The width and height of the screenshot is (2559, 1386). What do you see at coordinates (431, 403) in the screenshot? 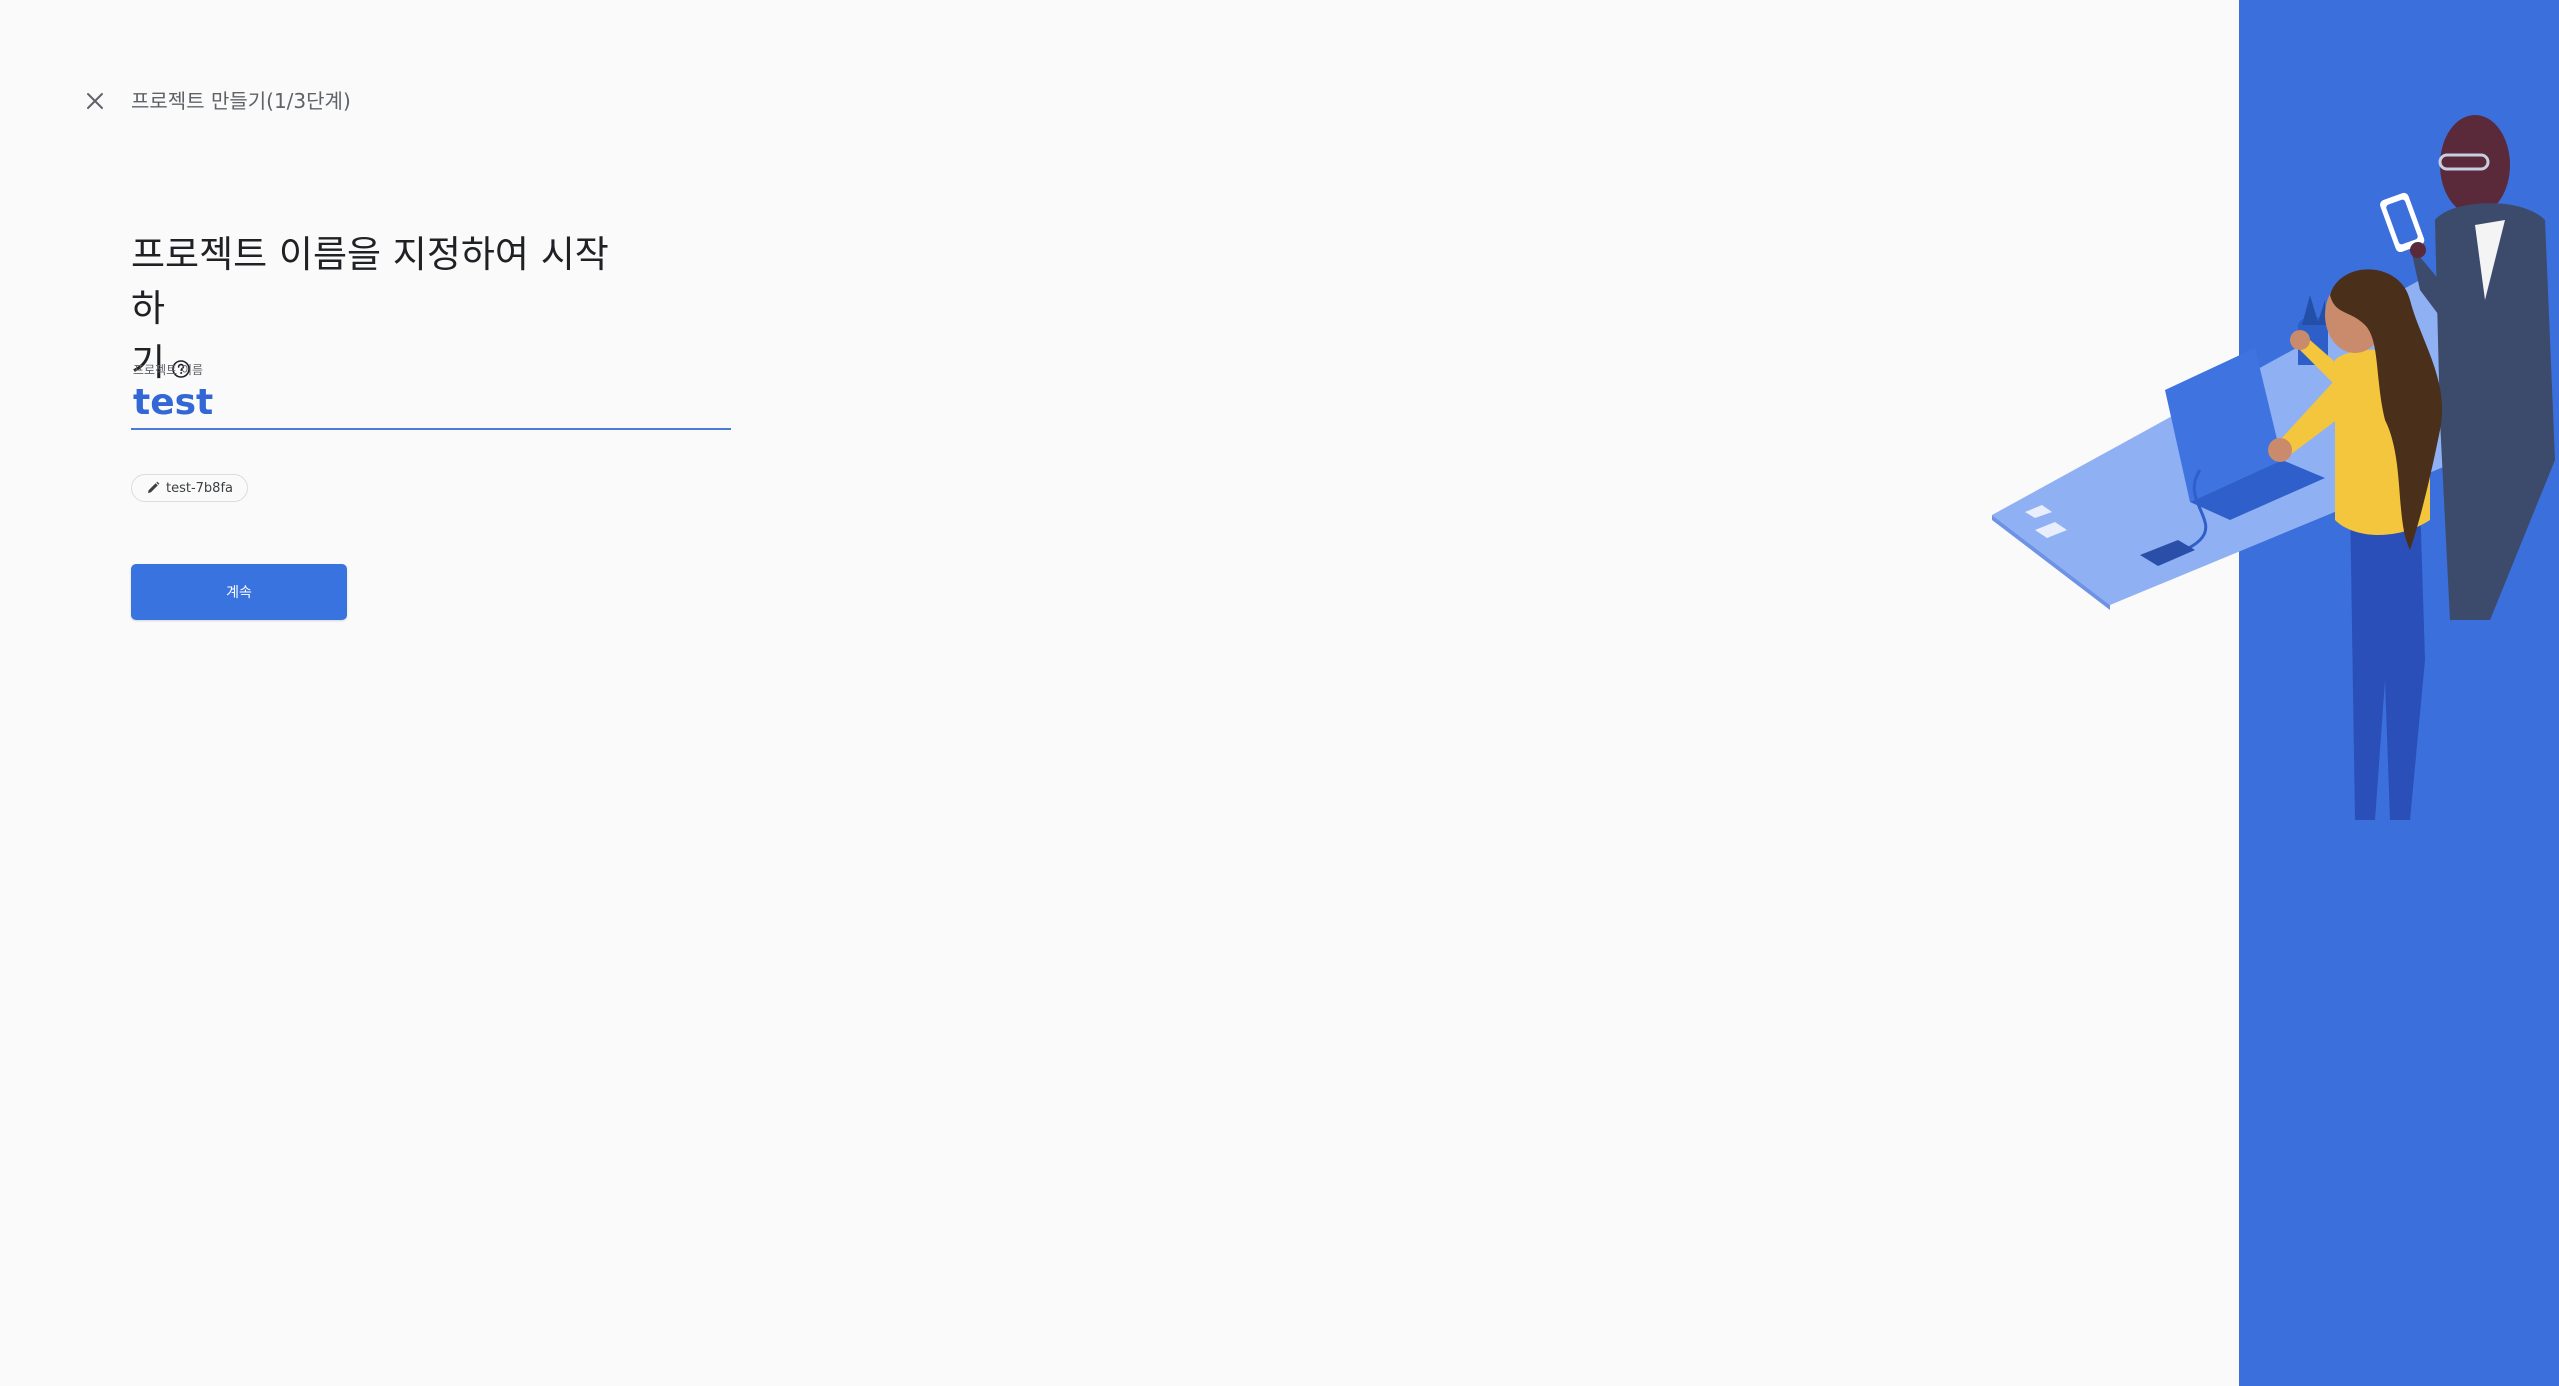
I see `project-name-input` at bounding box center [431, 403].